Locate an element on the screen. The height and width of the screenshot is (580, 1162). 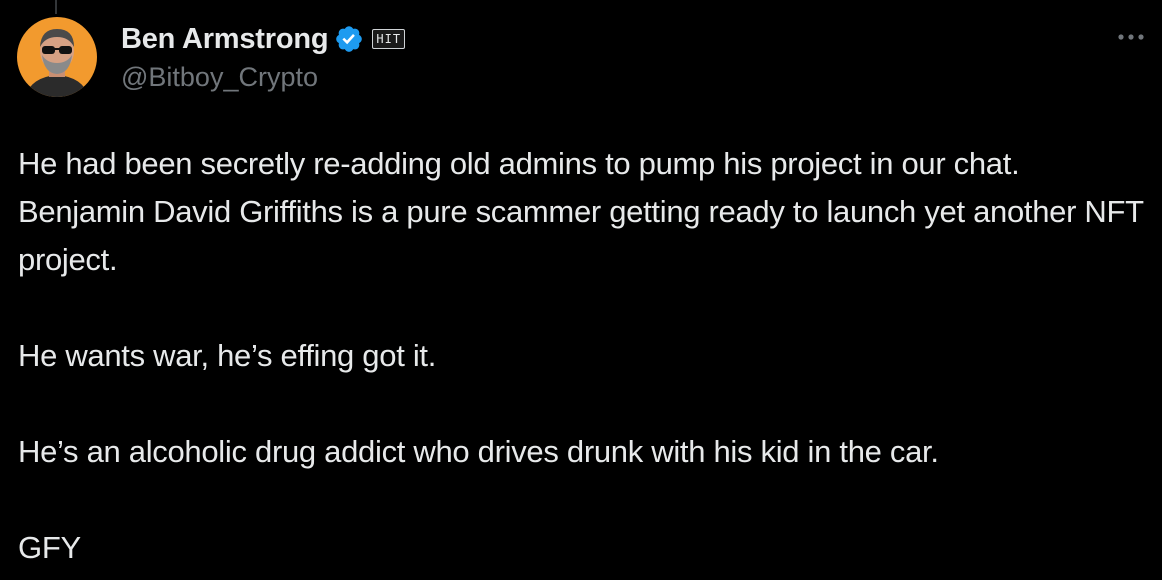
author-display-name: Ben Armstrong is located at coordinates (225, 39).